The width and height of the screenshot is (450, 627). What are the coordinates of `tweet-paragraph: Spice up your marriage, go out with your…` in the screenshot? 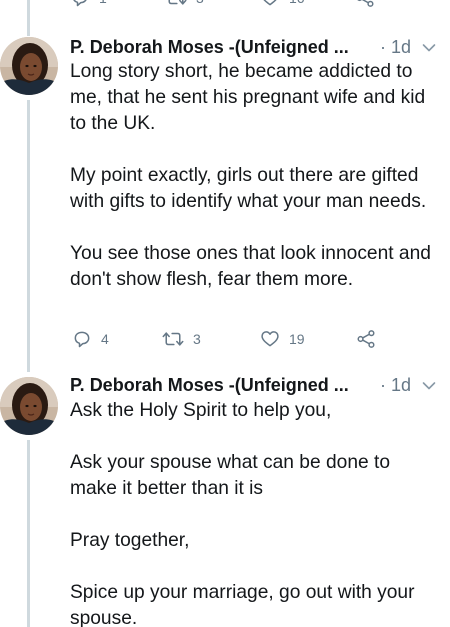 It's located at (242, 604).